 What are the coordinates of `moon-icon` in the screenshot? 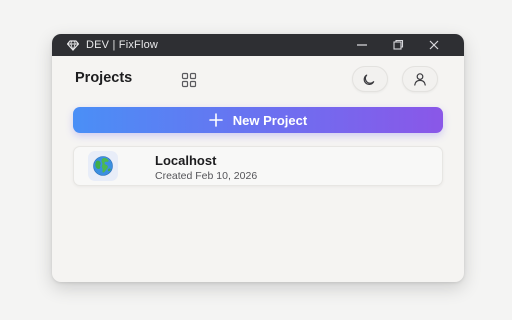 It's located at (369, 79).